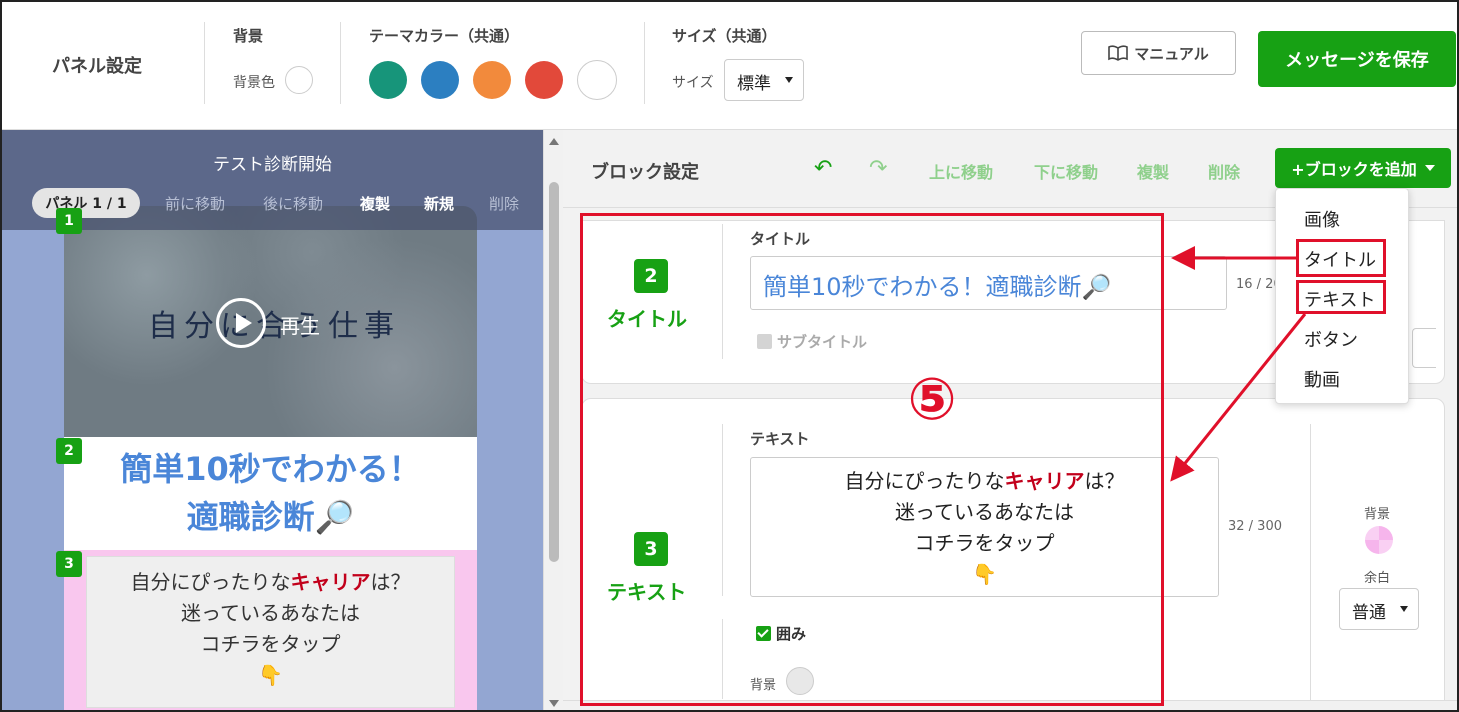 Image resolution: width=1459 pixels, height=712 pixels. What do you see at coordinates (1354, 169) in the screenshot?
I see `add-block-label: +ブロックを追加` at bounding box center [1354, 169].